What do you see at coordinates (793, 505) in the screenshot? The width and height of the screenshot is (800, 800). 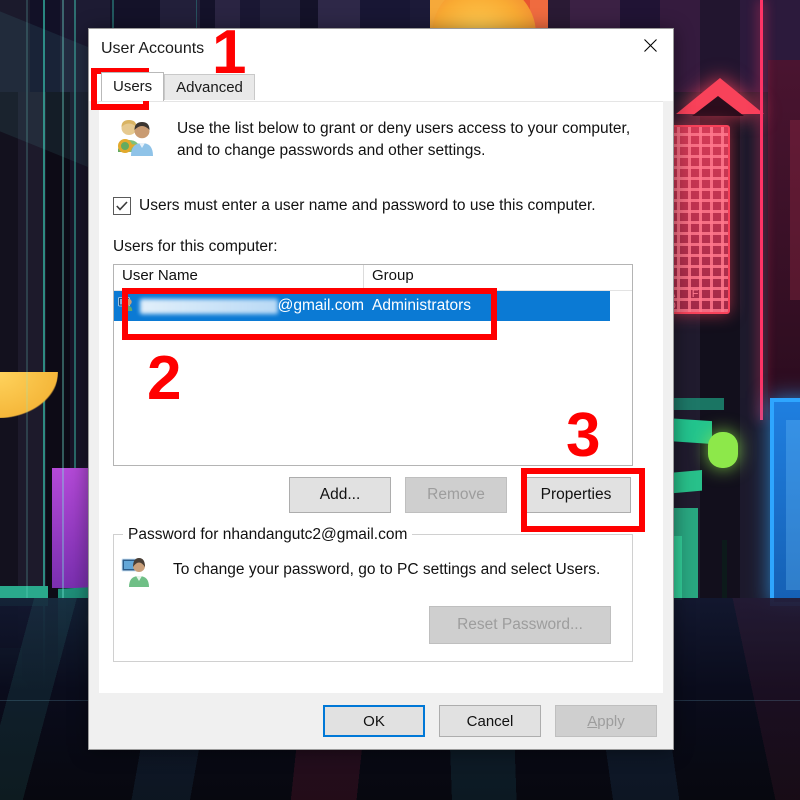 I see `wallpaper-blue-window` at bounding box center [793, 505].